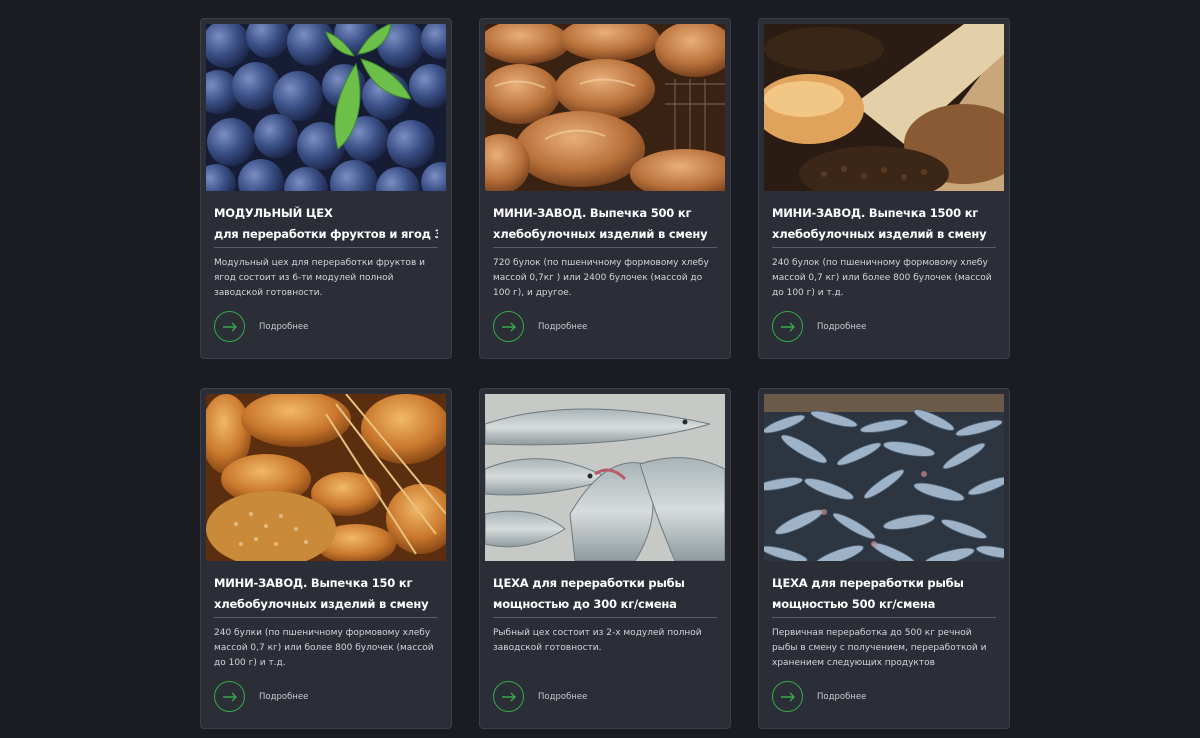 The width and height of the screenshot is (1200, 738). What do you see at coordinates (273, 213) in the screenshot?
I see `card-title-line-1: МОДУЛЬНЫЙ ЦЕХ` at bounding box center [273, 213].